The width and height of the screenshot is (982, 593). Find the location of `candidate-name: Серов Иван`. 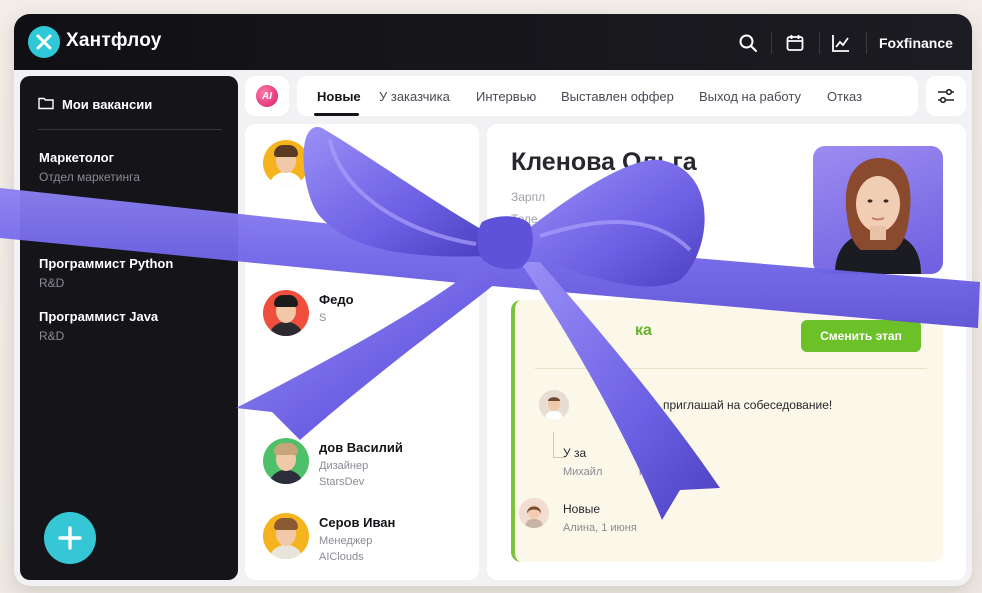

candidate-name: Серов Иван is located at coordinates (357, 522).